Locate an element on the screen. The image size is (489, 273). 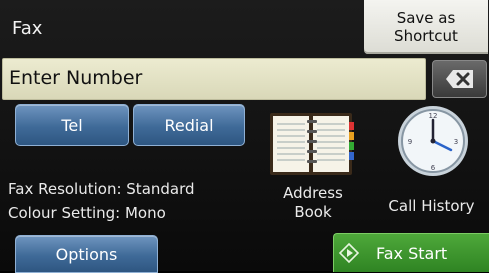
backspace-icon is located at coordinates (459, 79).